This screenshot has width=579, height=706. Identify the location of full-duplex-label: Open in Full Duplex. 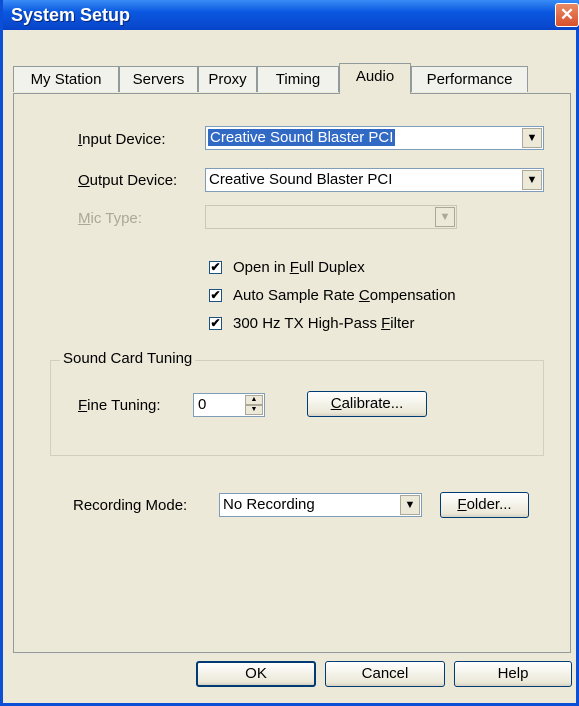
(299, 267).